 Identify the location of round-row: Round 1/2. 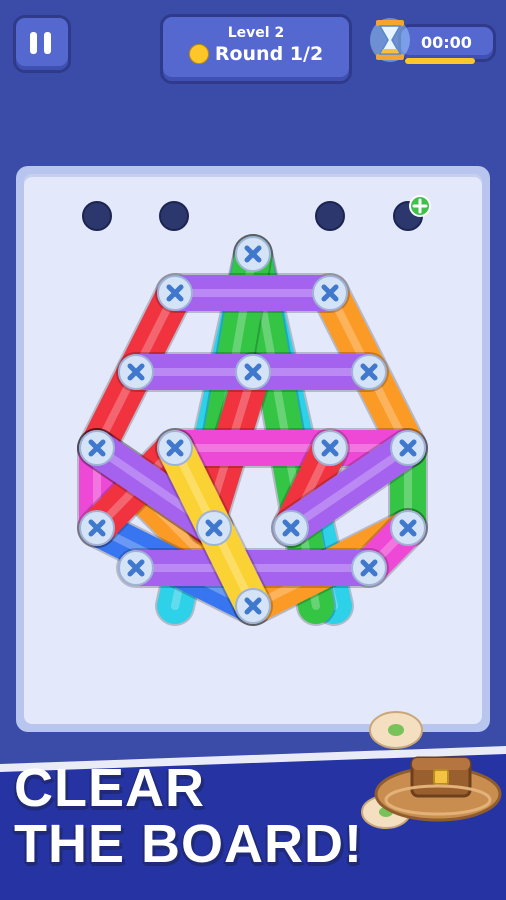
(256, 54).